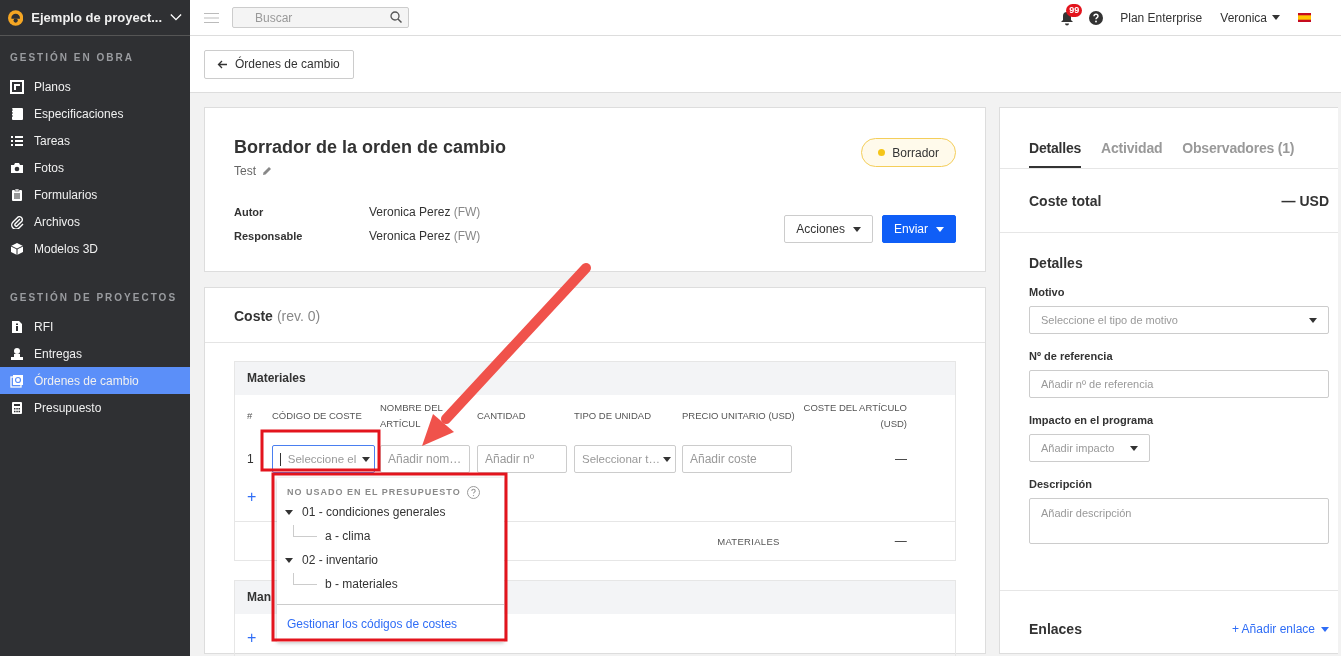 This screenshot has width=1341, height=656. I want to click on total-label: Coste total, so click(1065, 200).